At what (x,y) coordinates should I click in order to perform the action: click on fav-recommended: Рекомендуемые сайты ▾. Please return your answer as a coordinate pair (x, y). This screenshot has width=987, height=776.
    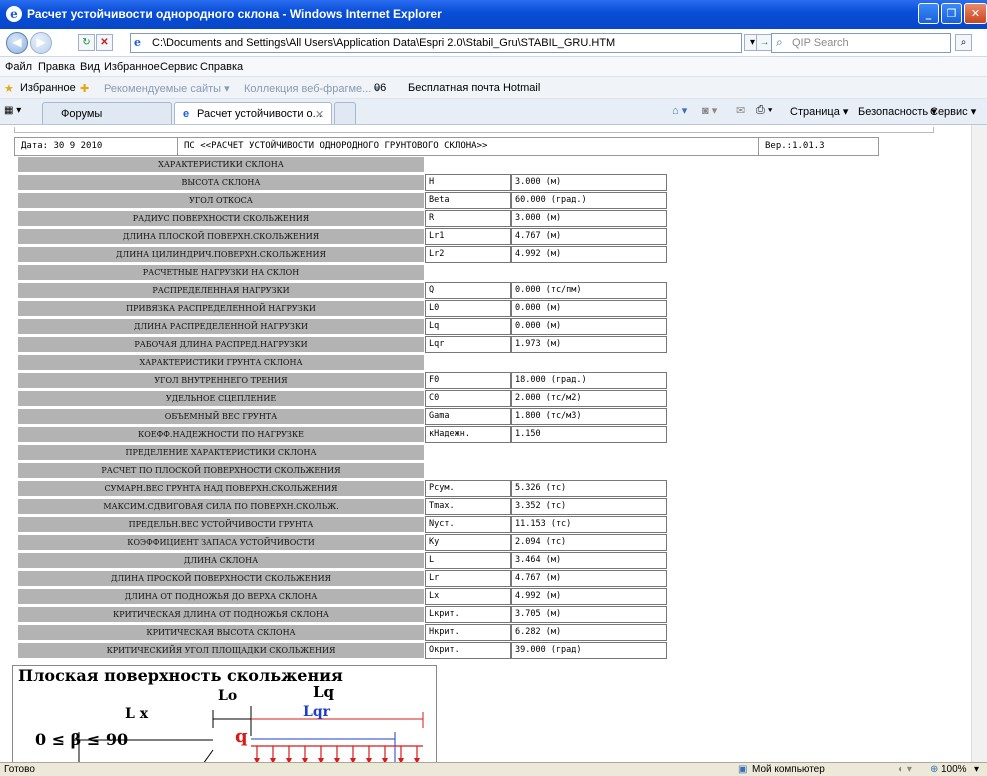
    Looking at the image, I should click on (167, 88).